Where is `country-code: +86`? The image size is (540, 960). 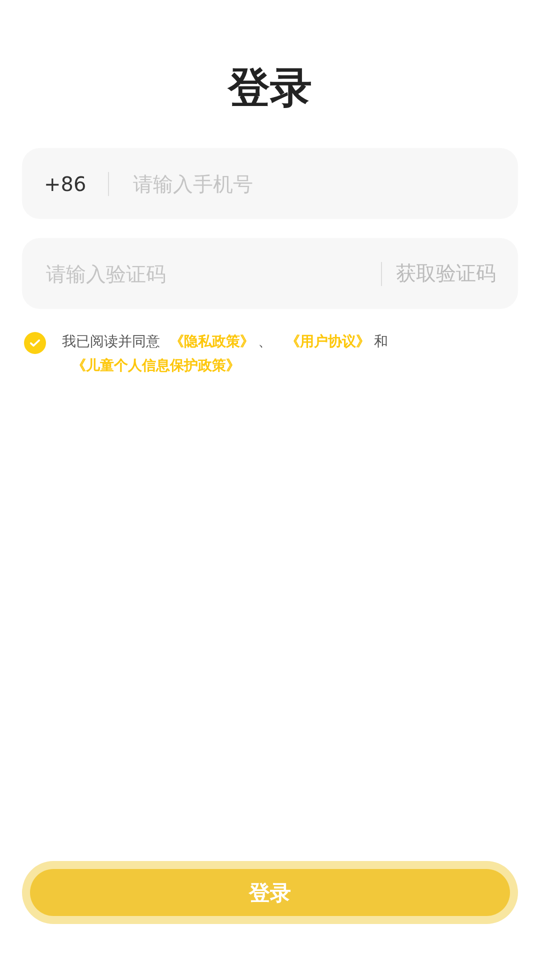
country-code: +86 is located at coordinates (65, 184).